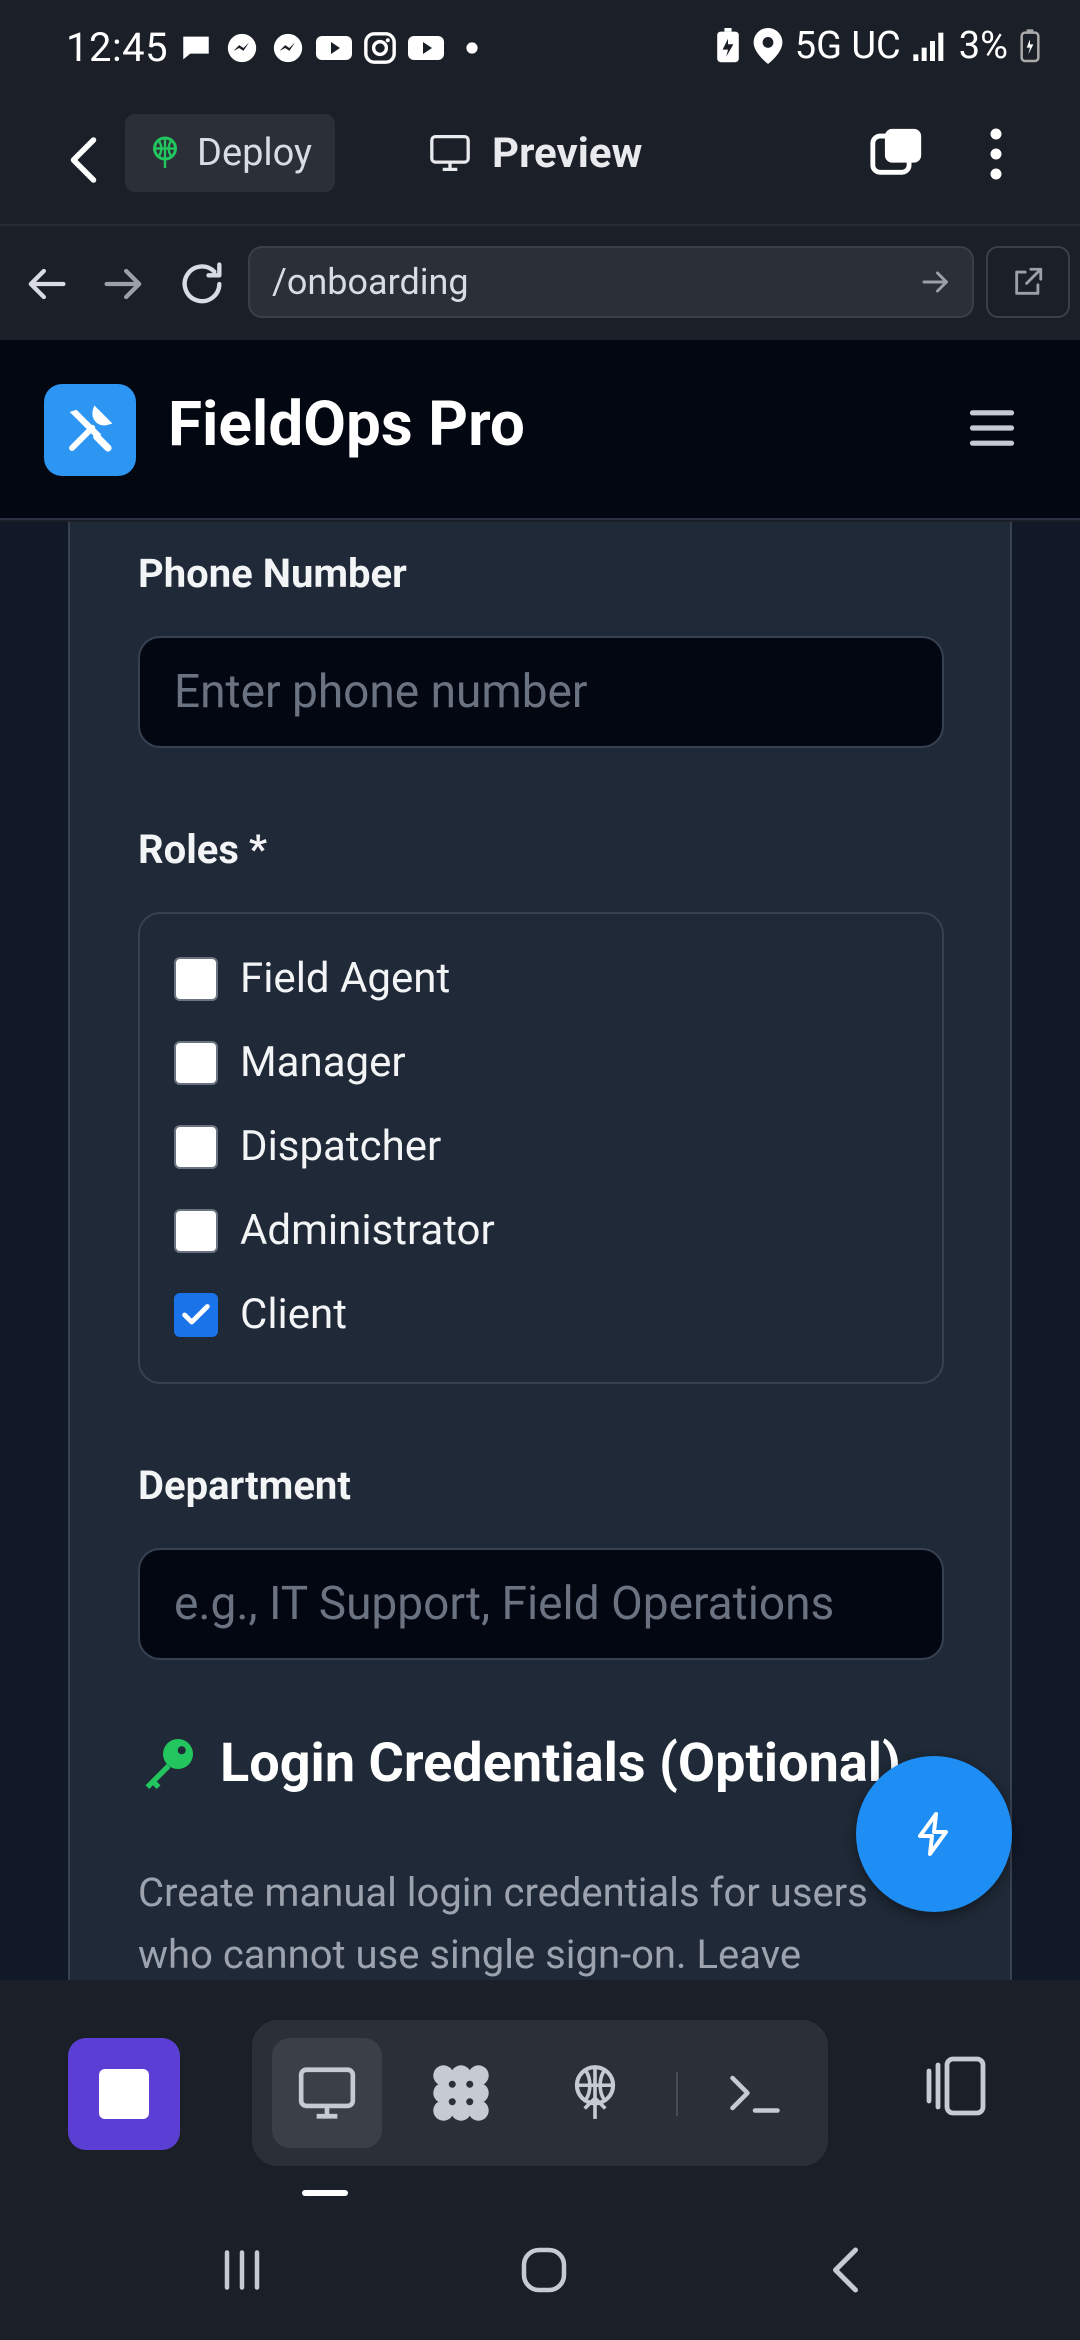 This screenshot has width=1080, height=2340. What do you see at coordinates (341, 1146) in the screenshot?
I see `role-label: Dispatcher` at bounding box center [341, 1146].